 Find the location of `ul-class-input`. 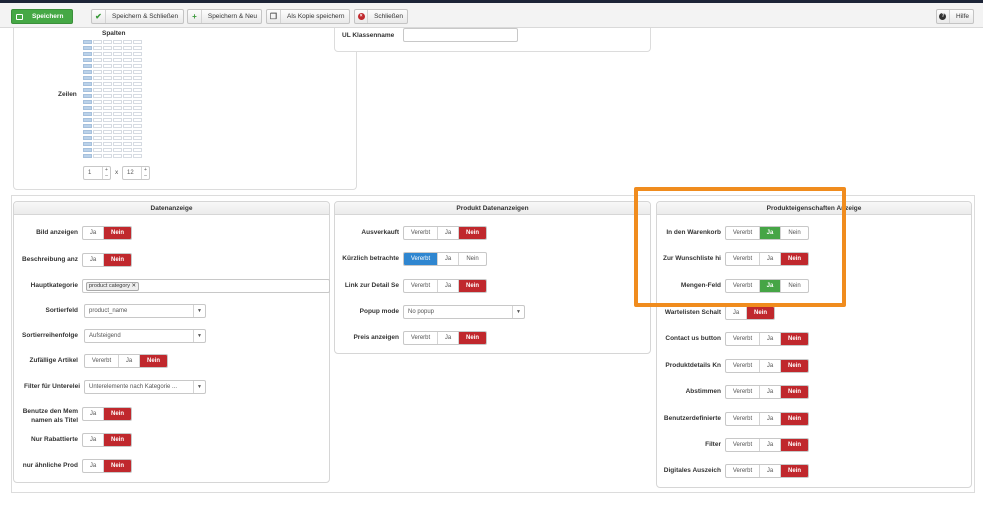

ul-class-input is located at coordinates (460, 35).